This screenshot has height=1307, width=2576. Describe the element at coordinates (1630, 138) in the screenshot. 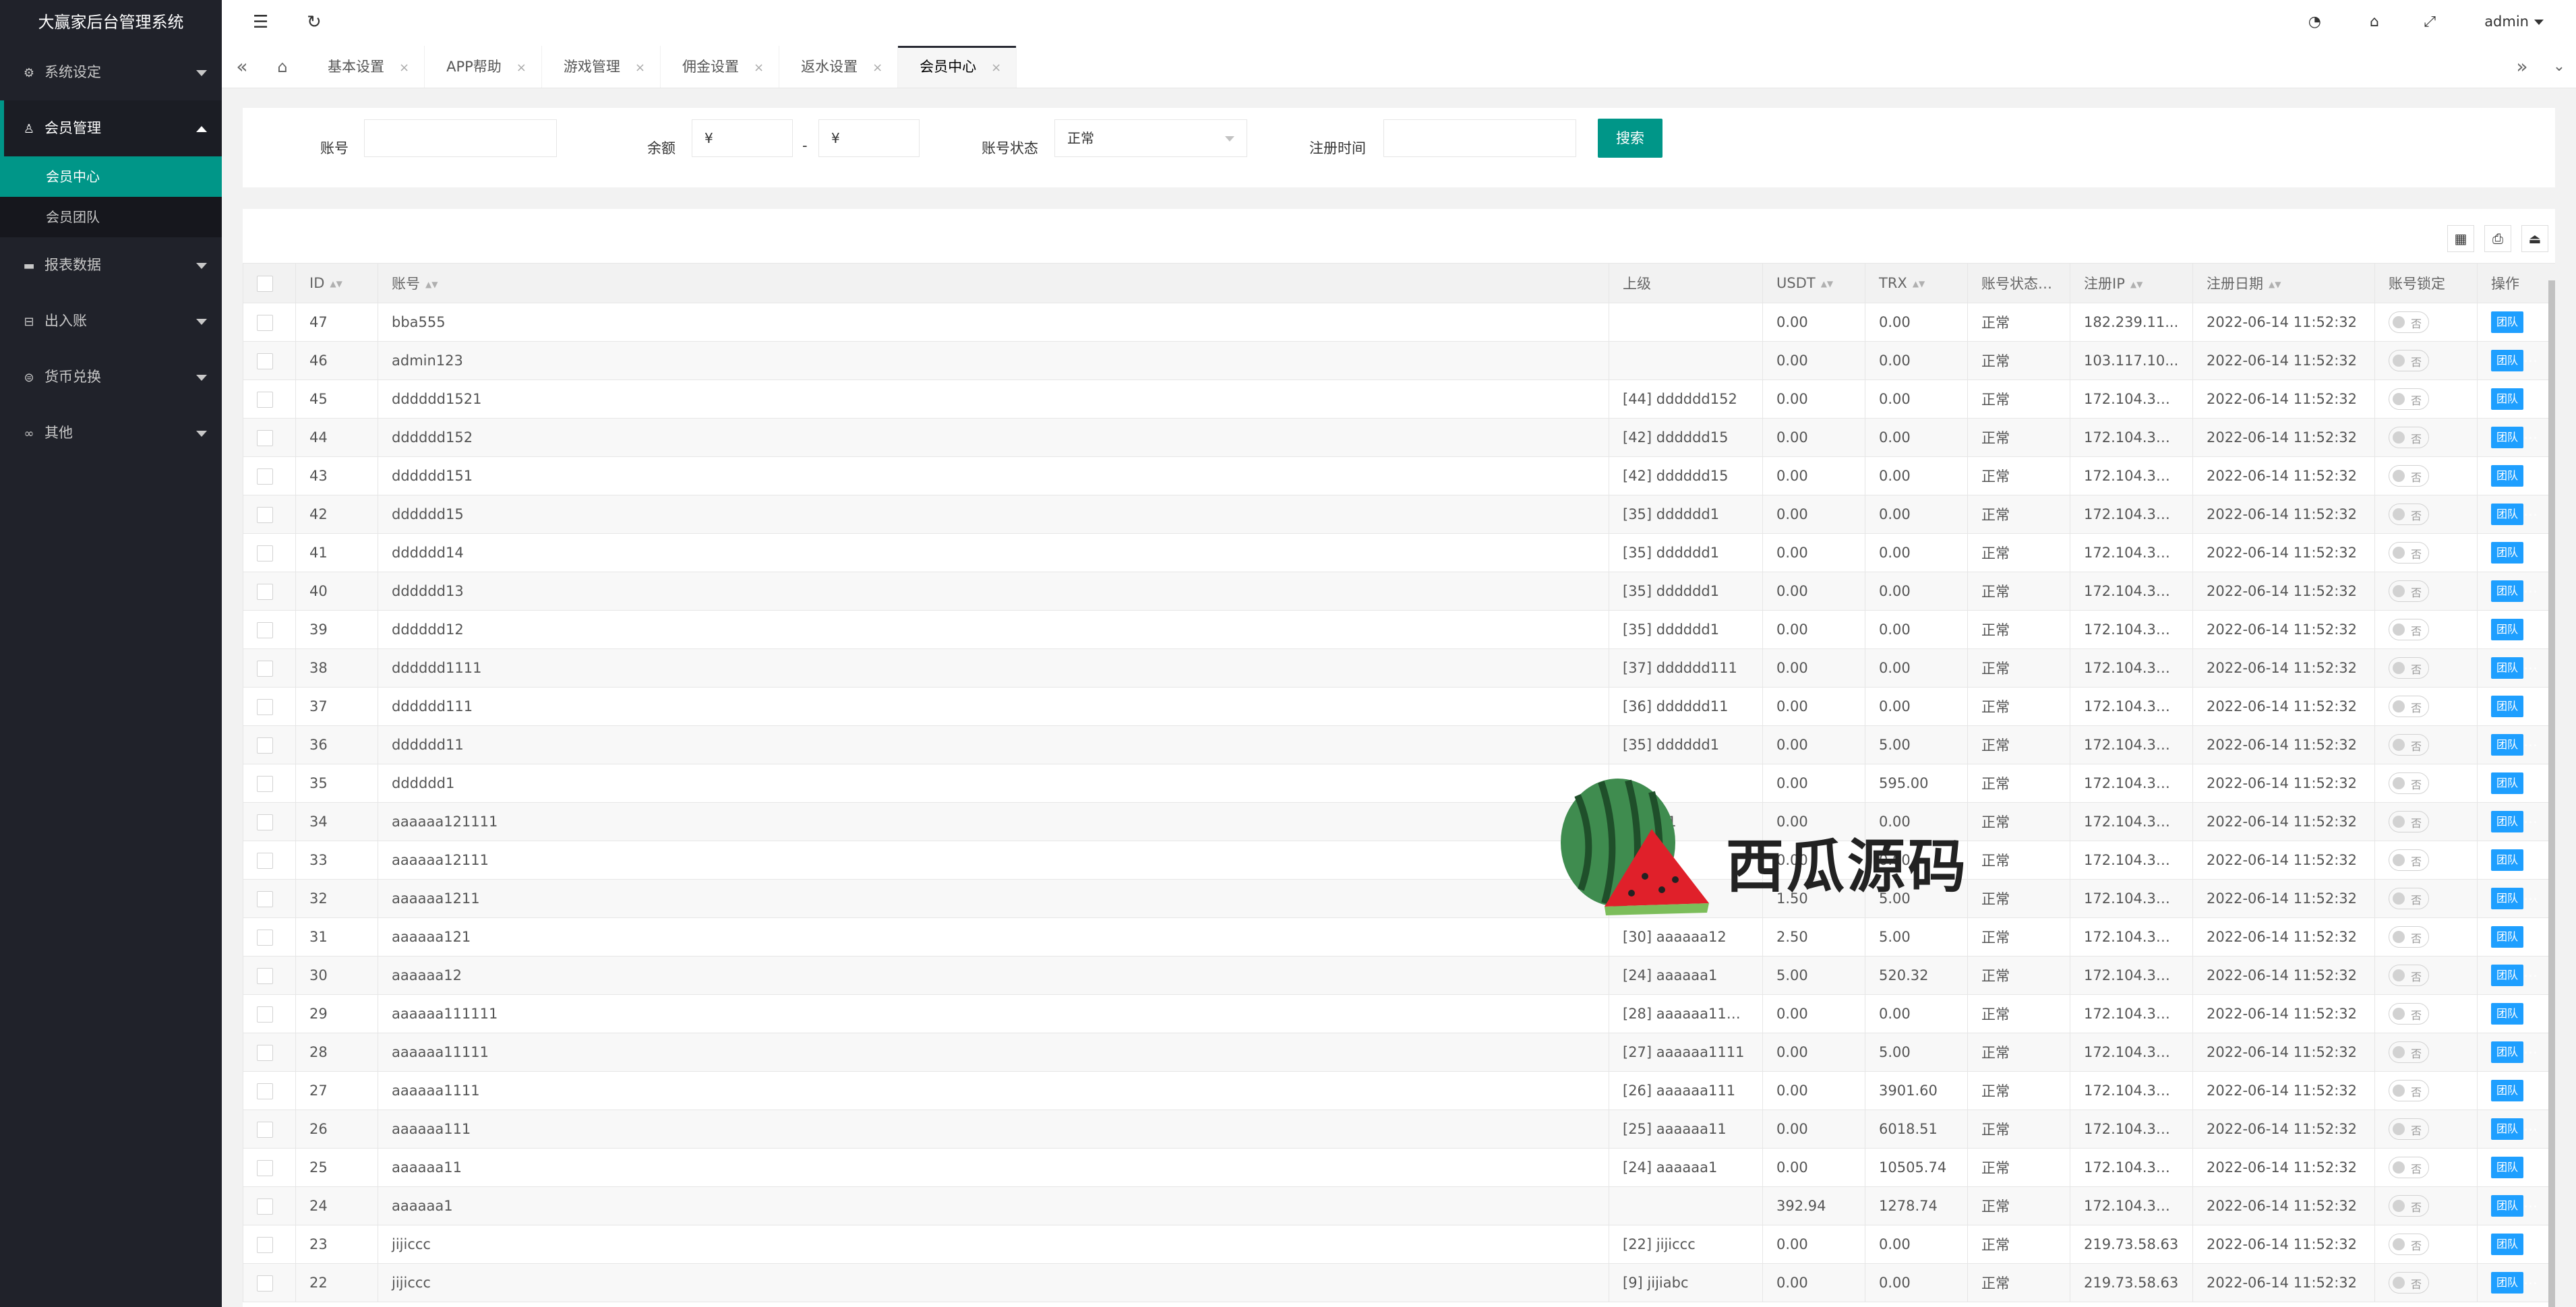

I see `search-button: 搜索` at that location.